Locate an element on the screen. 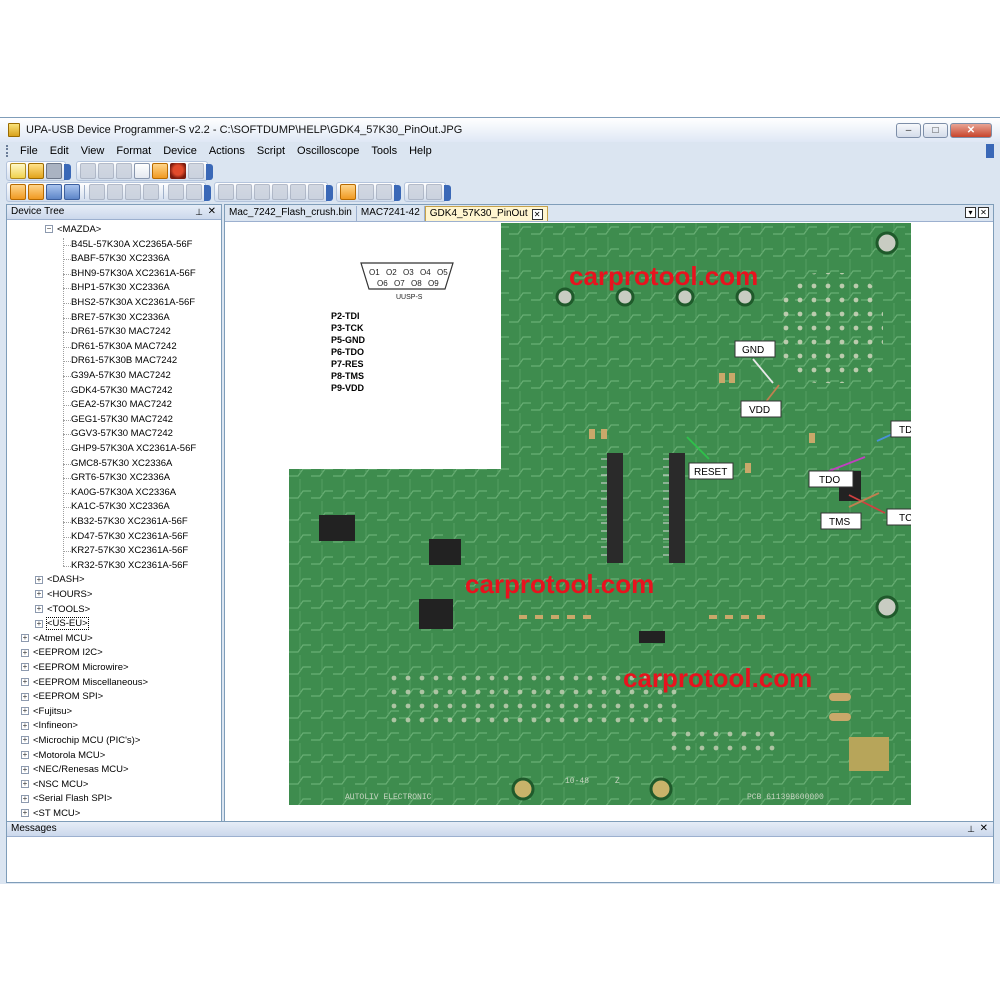 Image resolution: width=1000 pixels, height=1000 pixels. copy-icon is located at coordinates (106, 171).